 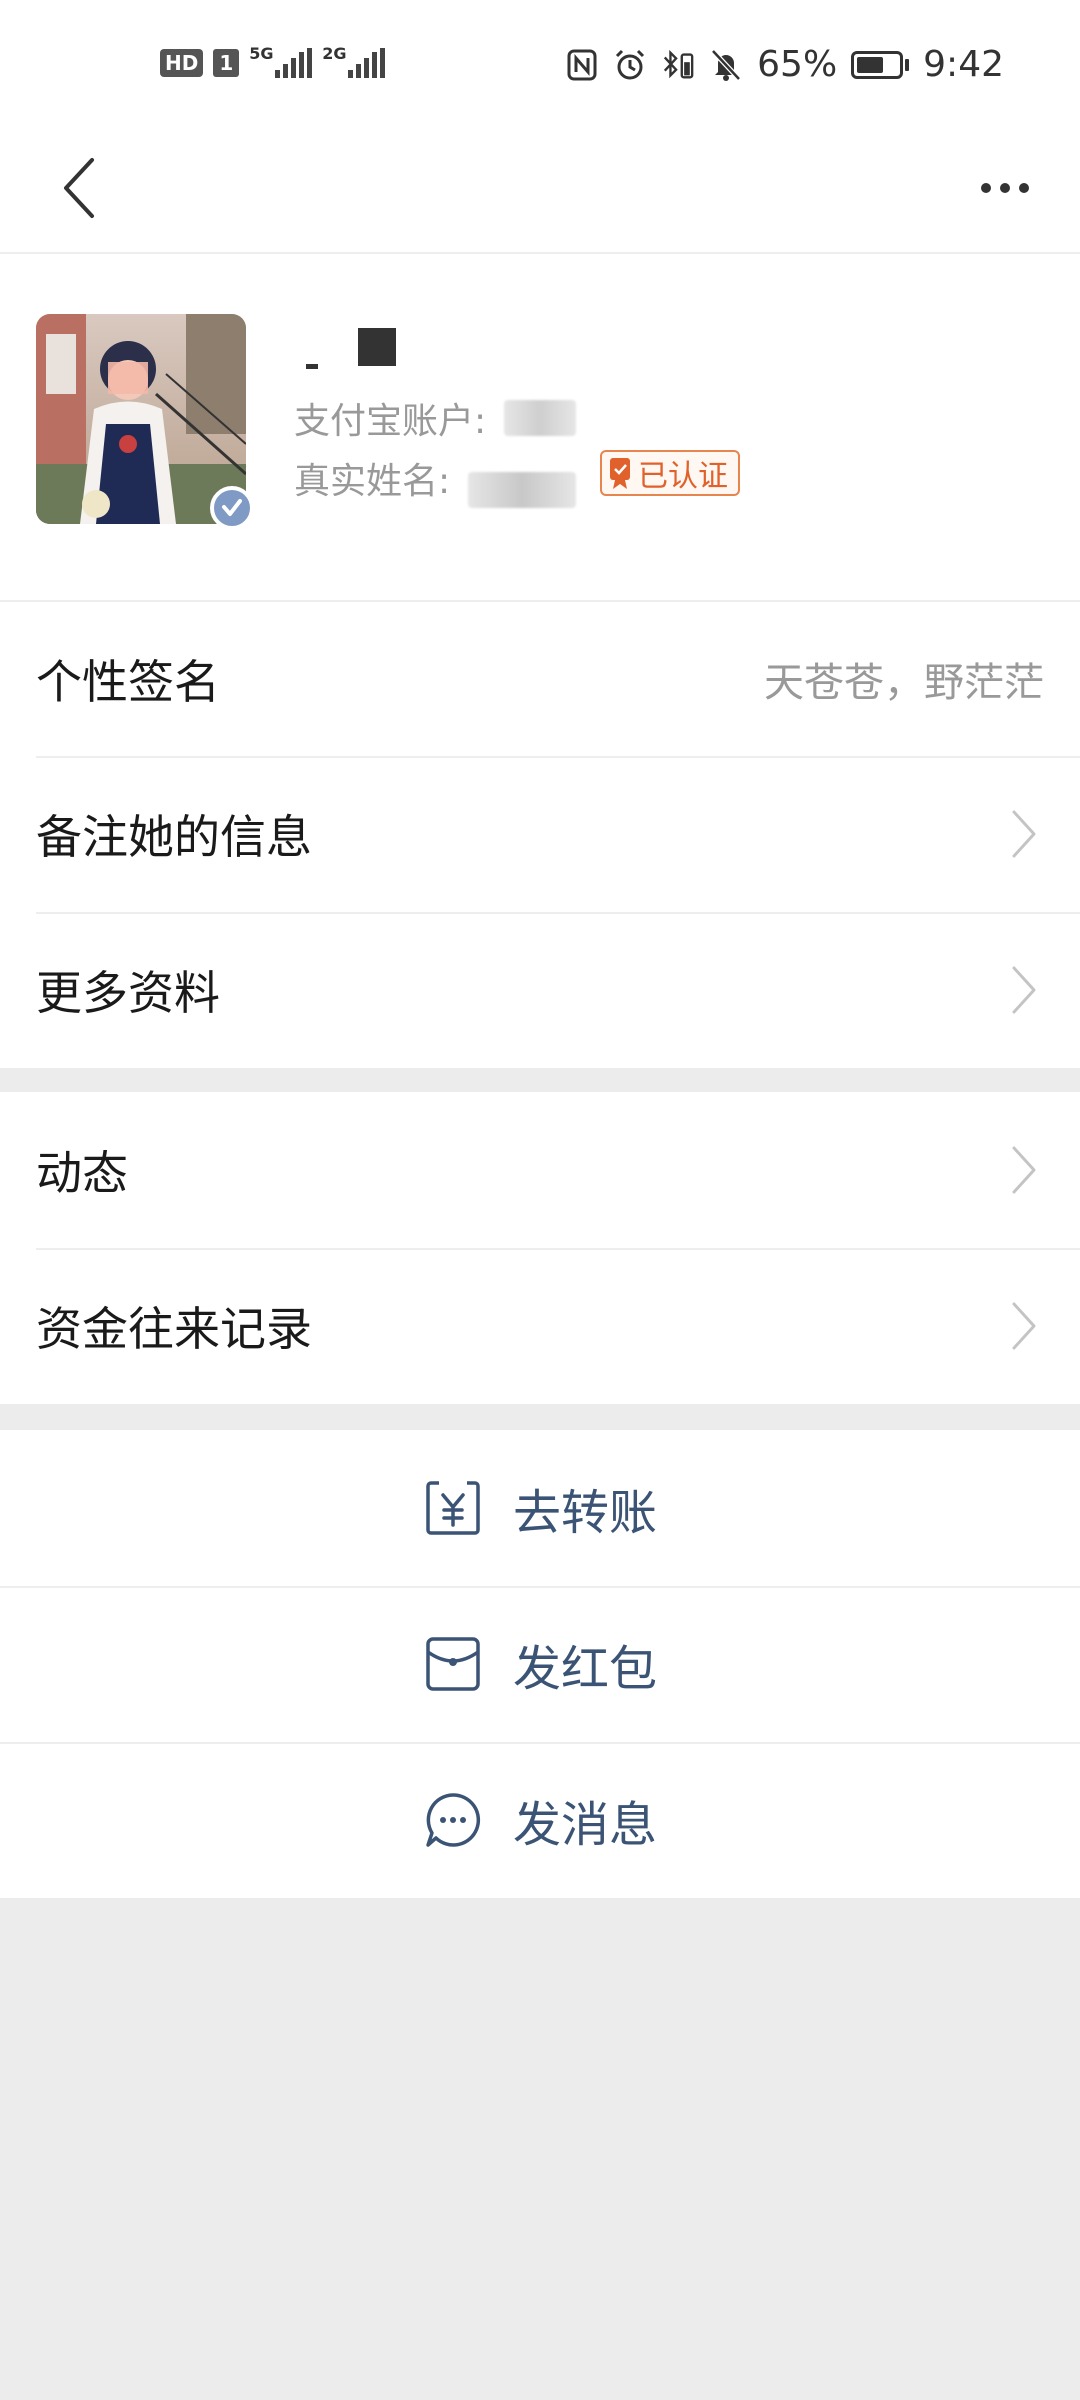 I want to click on remark-info-row: 备注她的信息, so click(x=540, y=834).